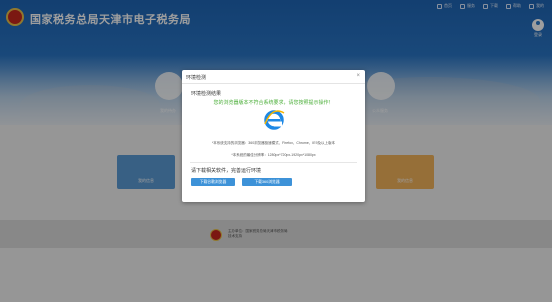  I want to click on status-message: 您的浏览器版本不符合系统要求，请您按照提示操作！, so click(273, 103).